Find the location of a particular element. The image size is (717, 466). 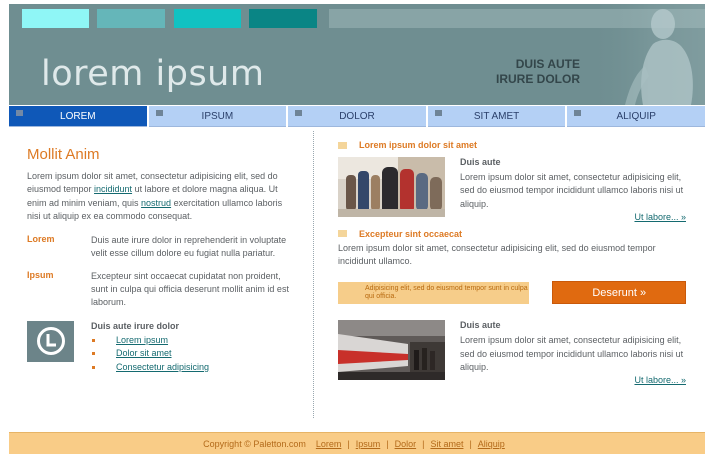

l-logo-icon is located at coordinates (50, 341).